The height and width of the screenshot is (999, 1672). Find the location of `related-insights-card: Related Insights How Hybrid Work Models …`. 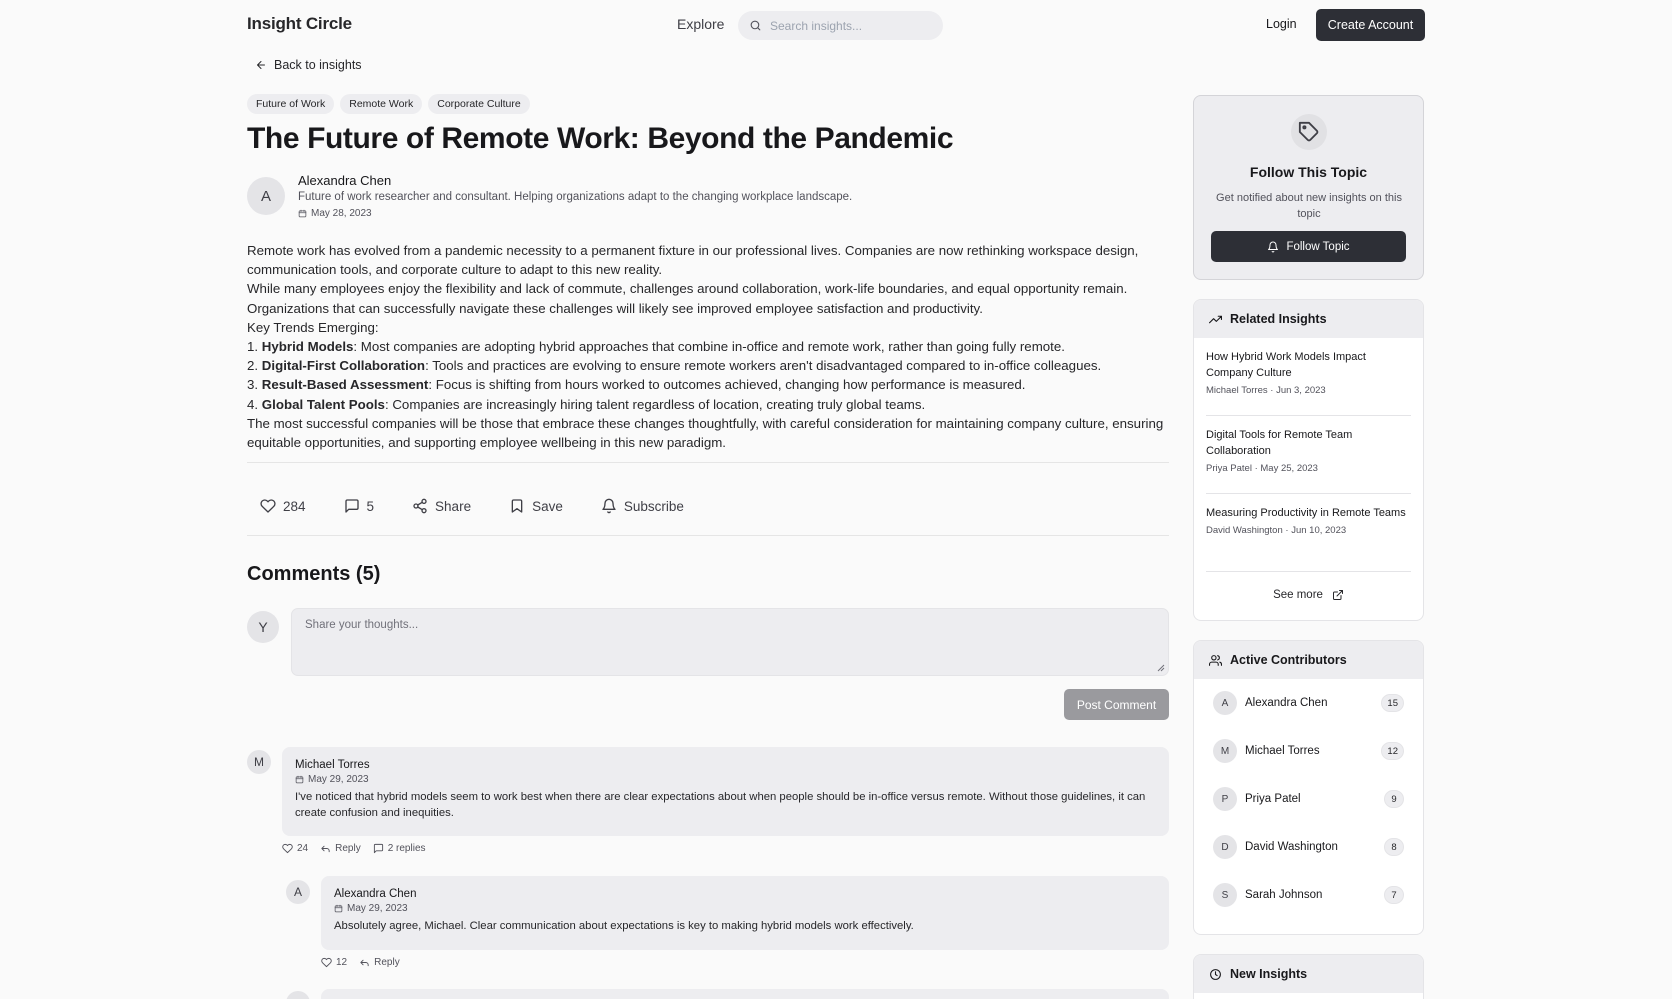

related-insights-card: Related Insights How Hybrid Work Models … is located at coordinates (1308, 460).